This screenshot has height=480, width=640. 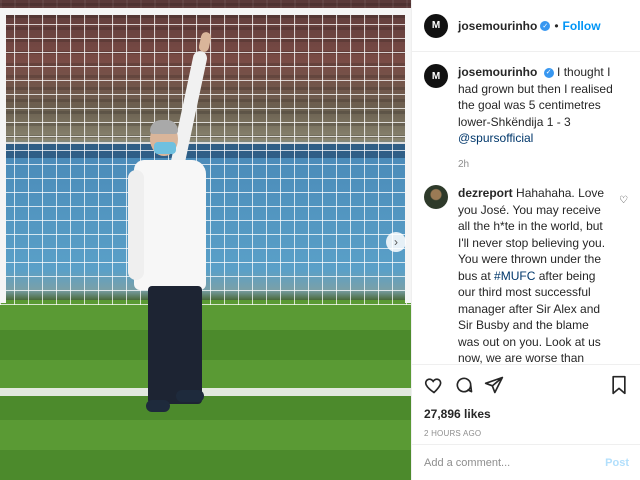 I want to click on lowered-arm, so click(x=136, y=225).